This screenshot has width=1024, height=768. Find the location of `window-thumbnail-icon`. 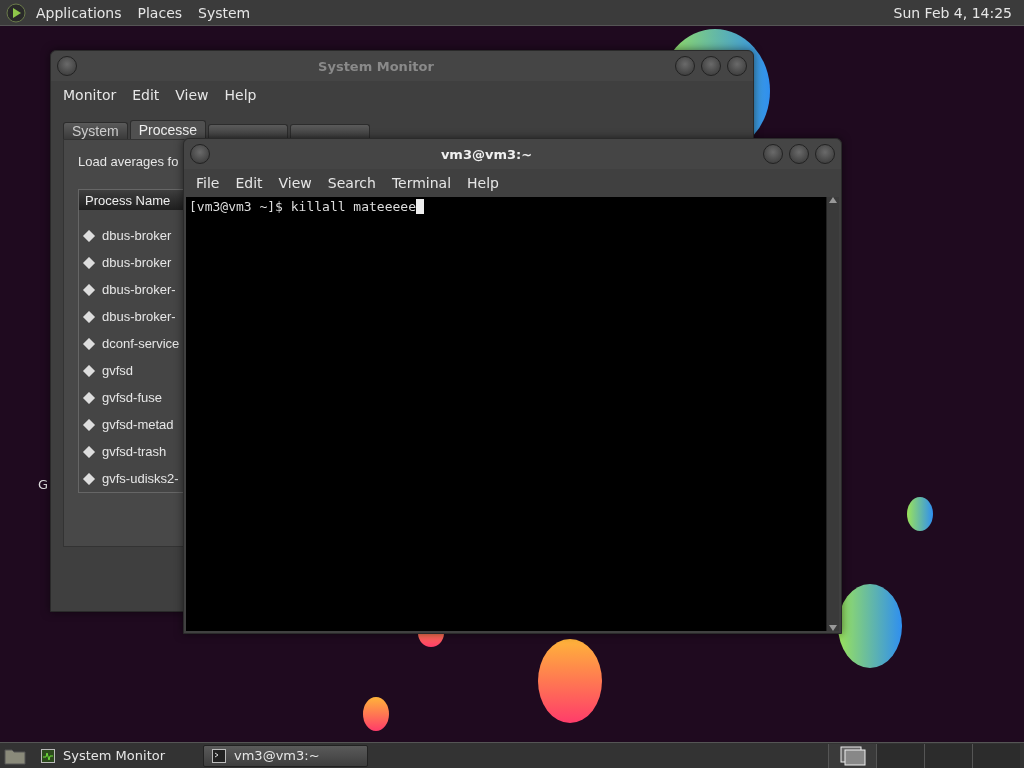

window-thumbnail-icon is located at coordinates (852, 755).